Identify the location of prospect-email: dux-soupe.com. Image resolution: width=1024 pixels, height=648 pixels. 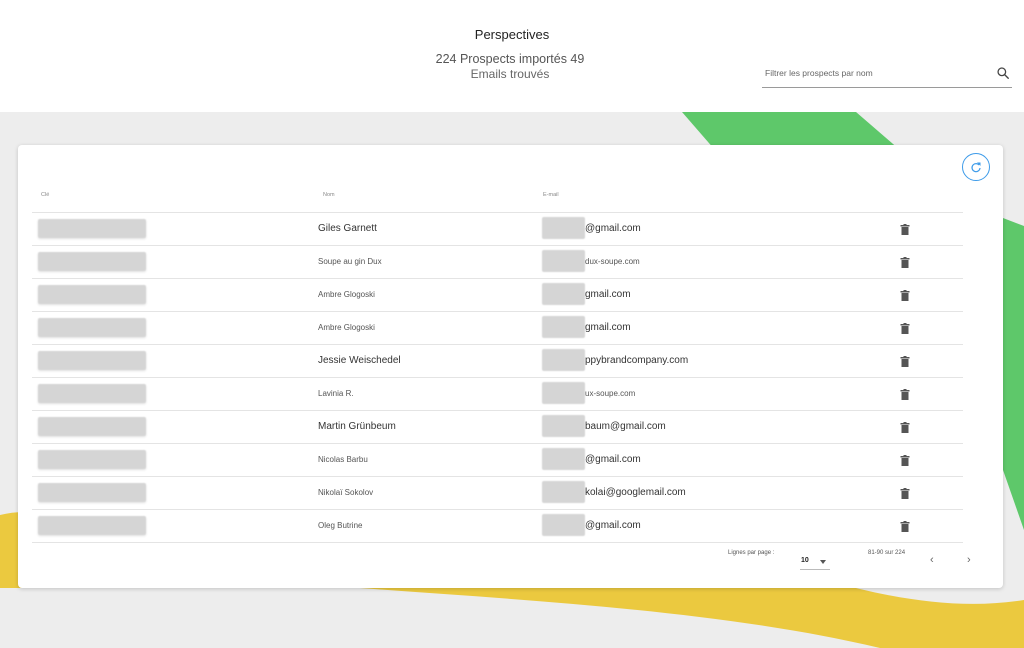
(612, 261).